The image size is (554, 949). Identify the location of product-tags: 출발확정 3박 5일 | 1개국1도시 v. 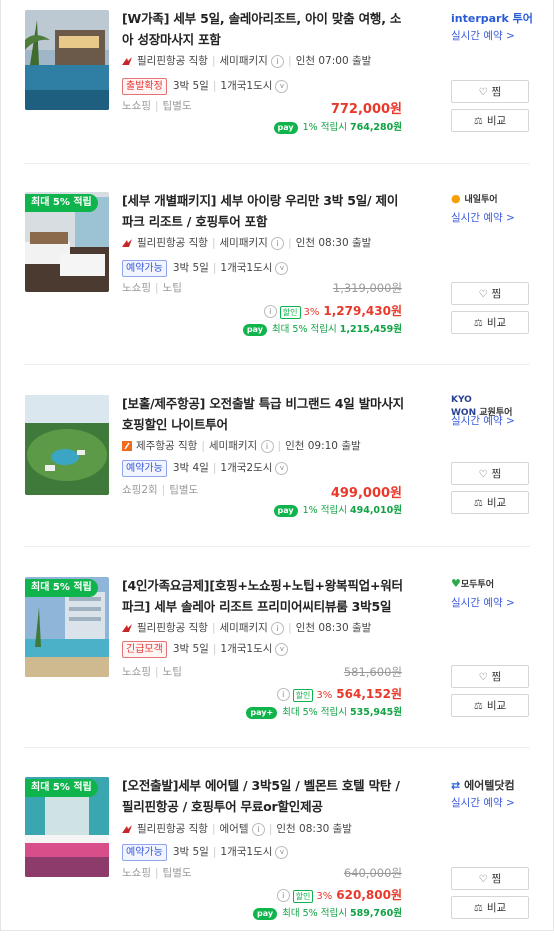
(205, 86).